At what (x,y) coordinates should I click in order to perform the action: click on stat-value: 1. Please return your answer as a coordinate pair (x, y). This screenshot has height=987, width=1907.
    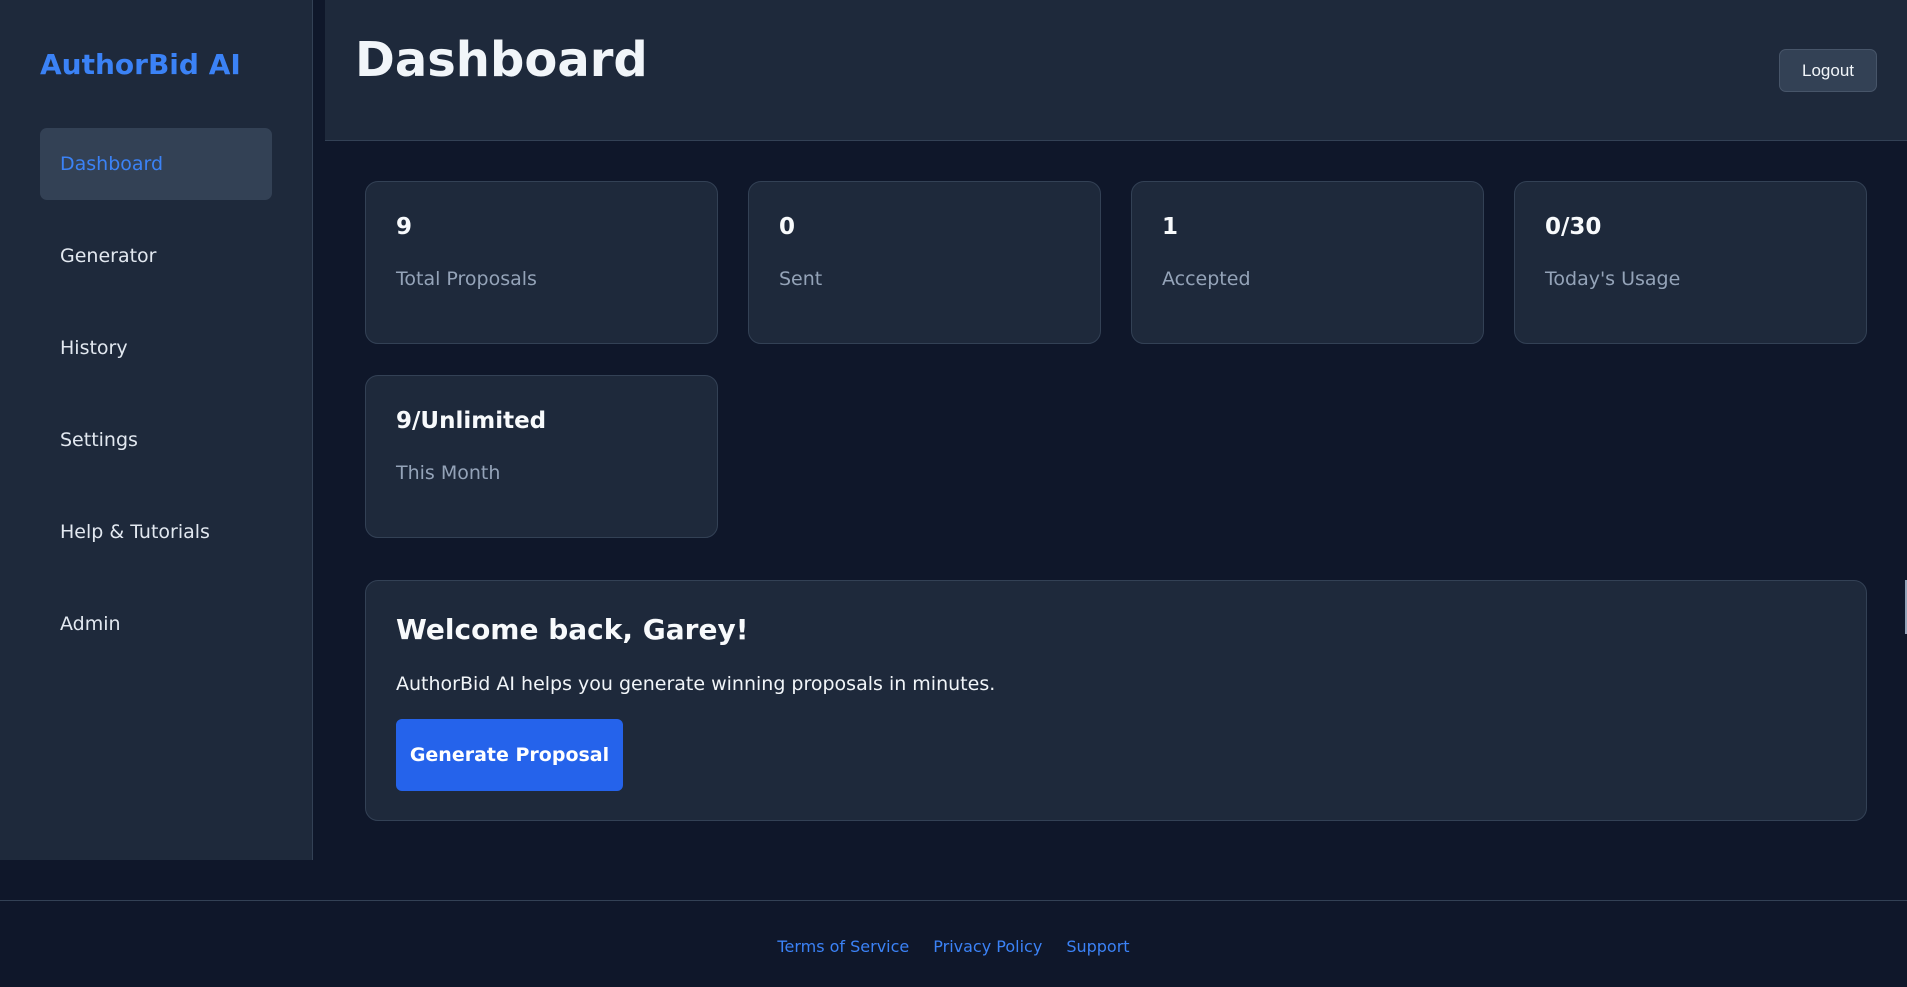
    Looking at the image, I should click on (1170, 227).